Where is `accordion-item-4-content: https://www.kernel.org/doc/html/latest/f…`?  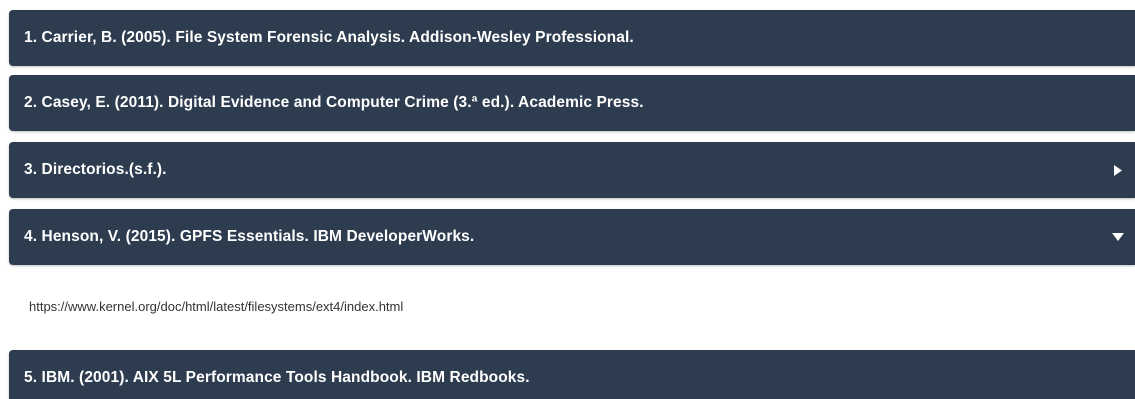 accordion-item-4-content: https://www.kernel.org/doc/html/latest/f… is located at coordinates (216, 306).